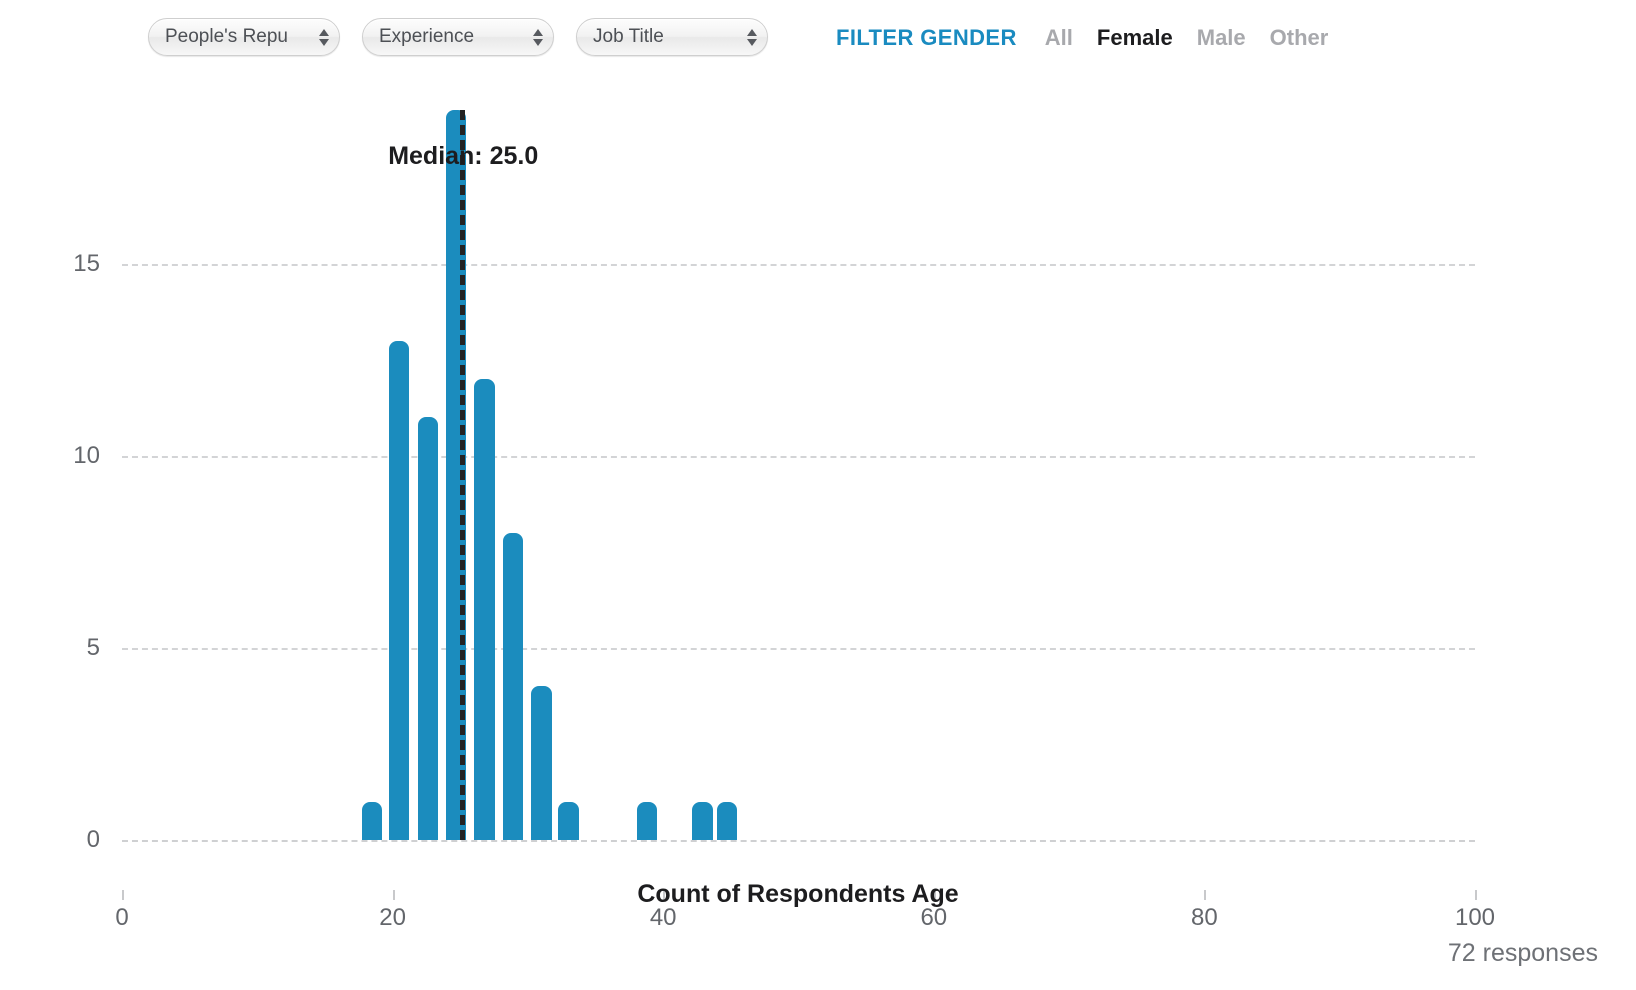  Describe the element at coordinates (93, 647) in the screenshot. I see `y-axis-tick-label: 5` at that location.